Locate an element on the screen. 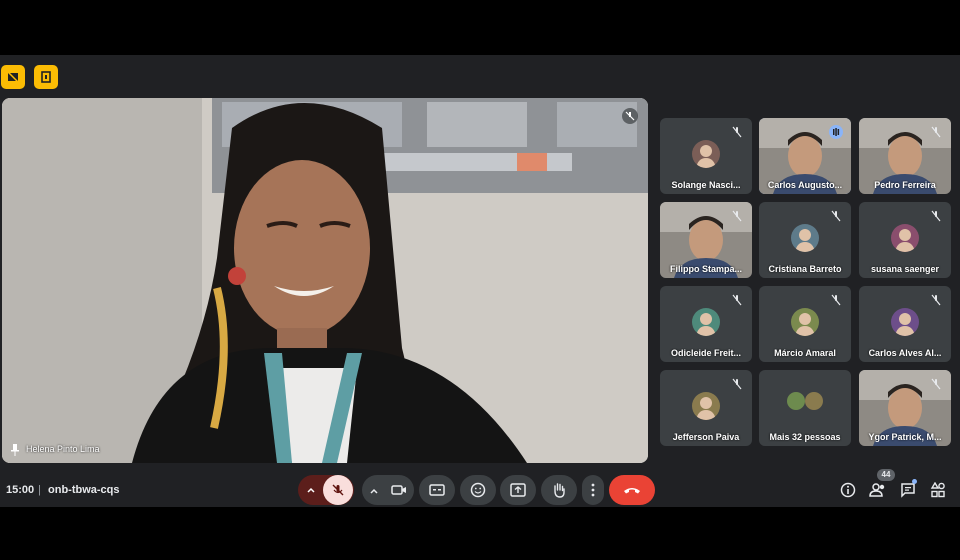 Image resolution: width=960 pixels, height=560 pixels. participant-name: Pedro Ferreira is located at coordinates (905, 185).